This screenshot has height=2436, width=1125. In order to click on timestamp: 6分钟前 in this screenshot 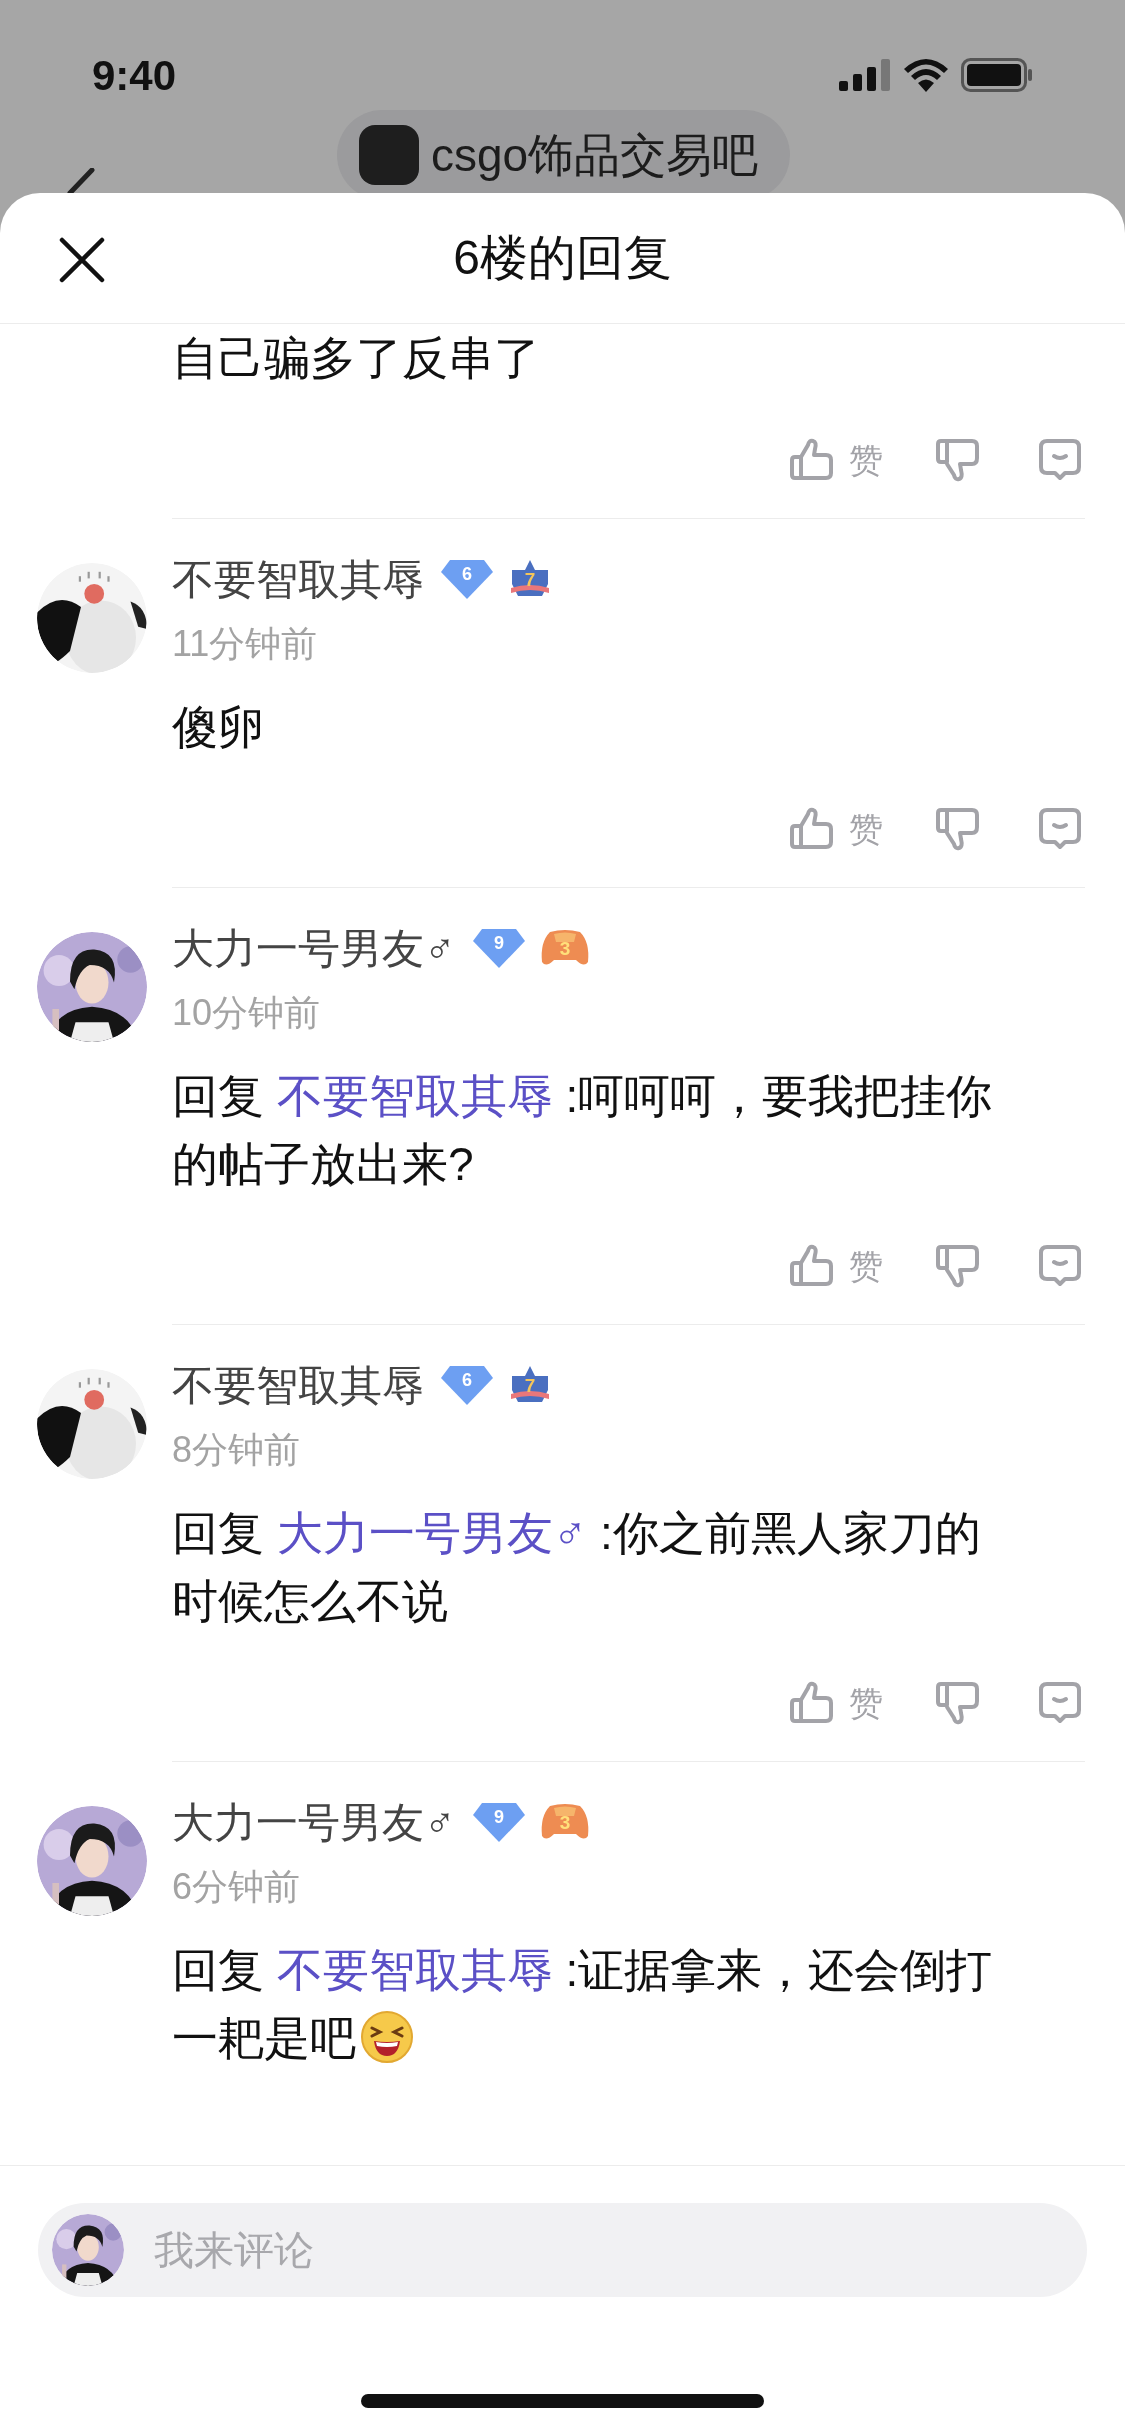, I will do `click(236, 1887)`.